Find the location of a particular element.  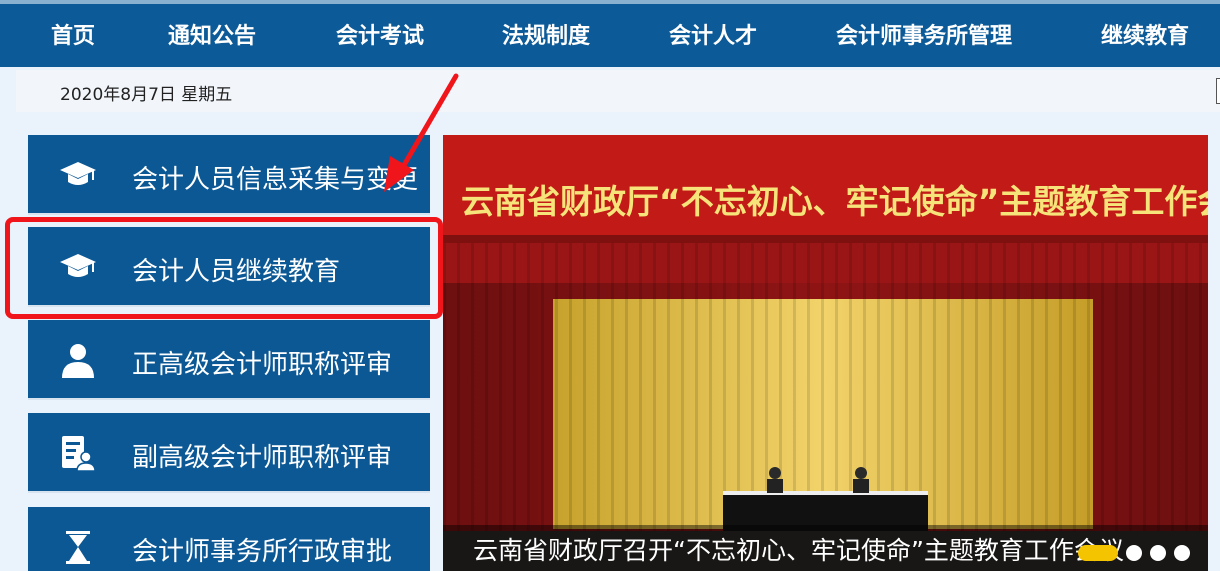

nav-item-firm-management: 会计师事务所管理 is located at coordinates (924, 37).